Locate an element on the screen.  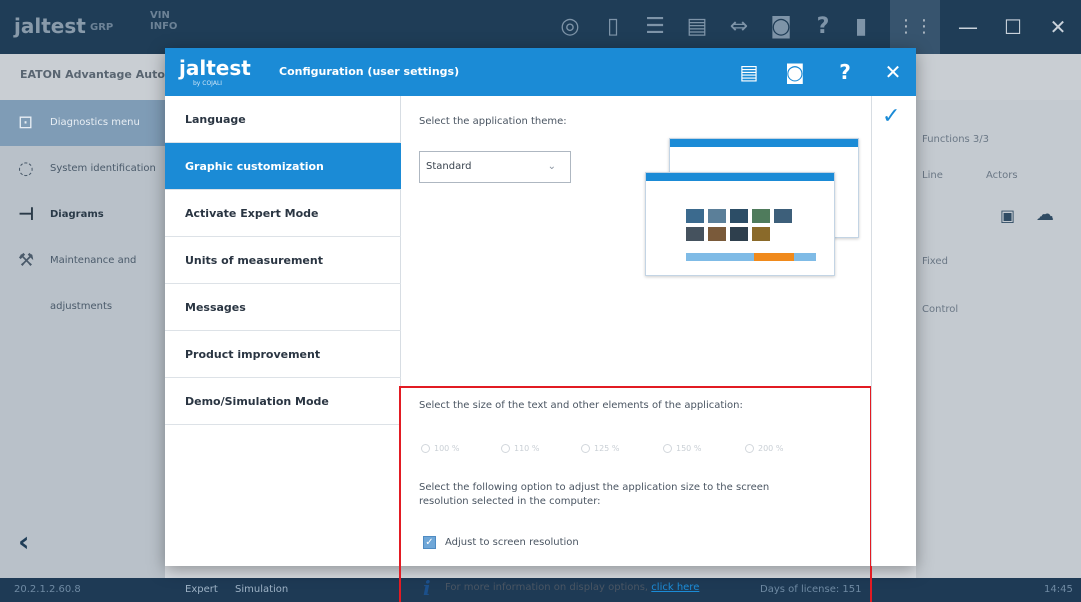
menu-item-product-improvement: Product improvement is located at coordinates (283, 354).